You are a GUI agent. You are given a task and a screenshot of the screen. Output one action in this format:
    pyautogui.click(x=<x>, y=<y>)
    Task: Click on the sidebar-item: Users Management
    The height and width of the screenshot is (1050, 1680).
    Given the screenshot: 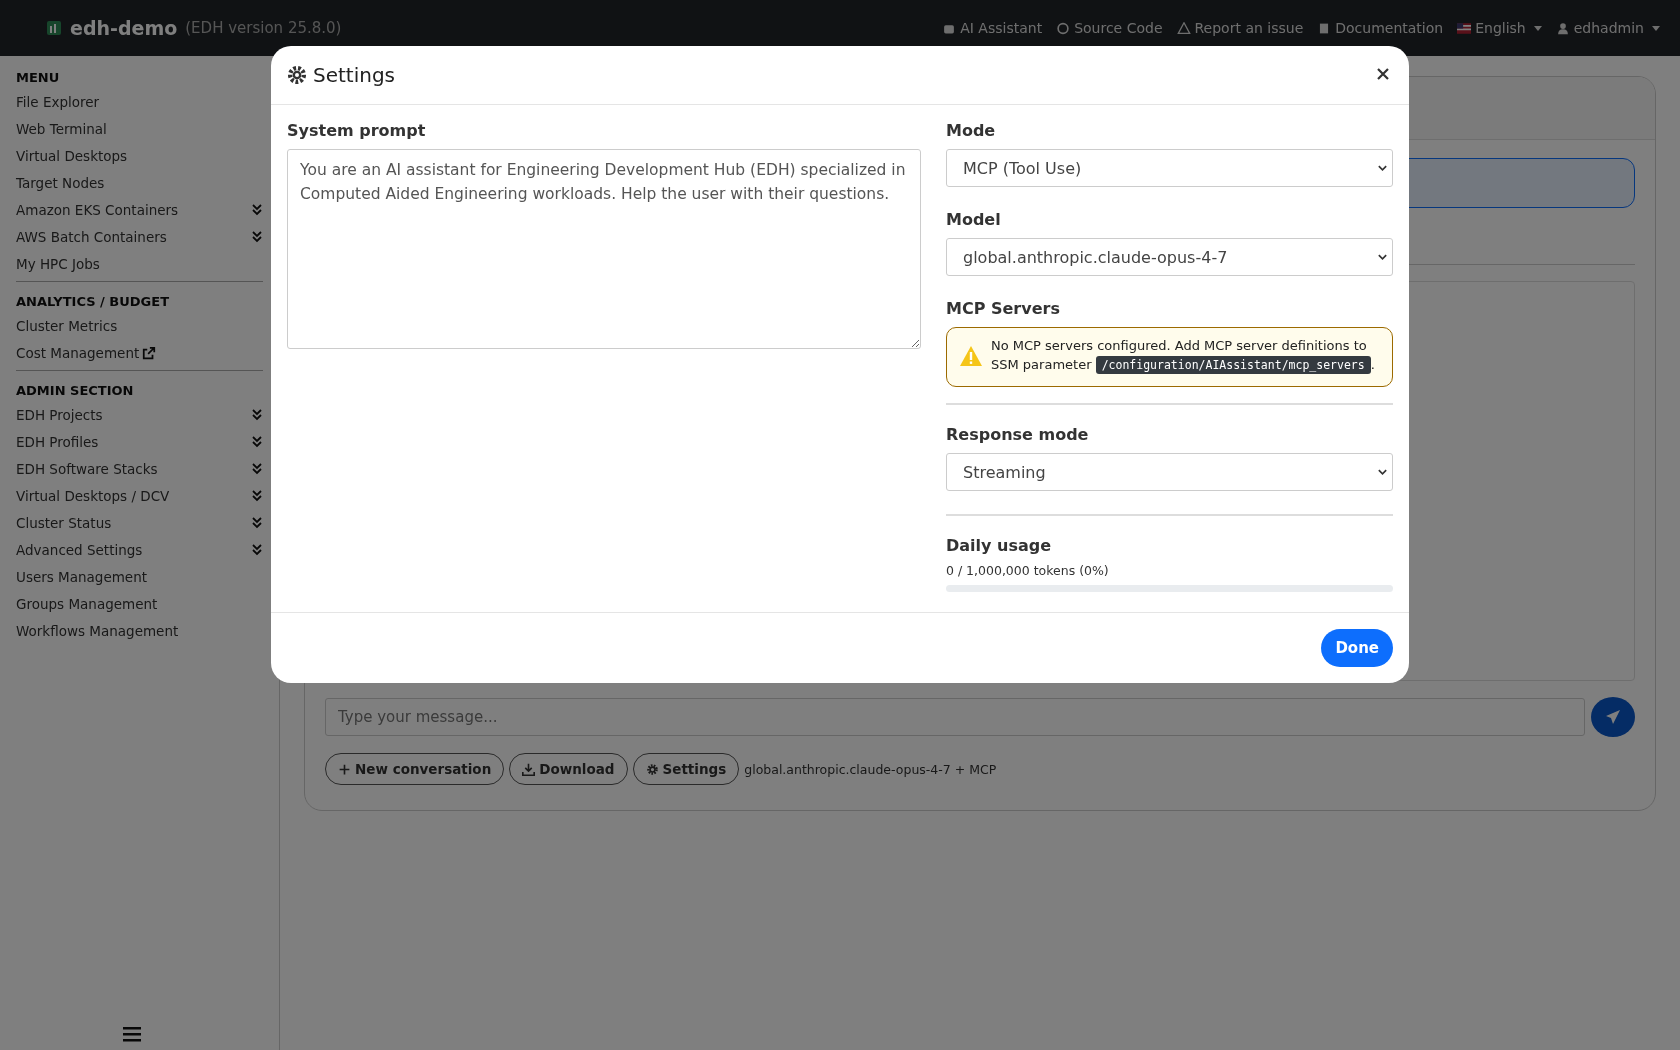 What is the action you would take?
    pyautogui.click(x=82, y=576)
    